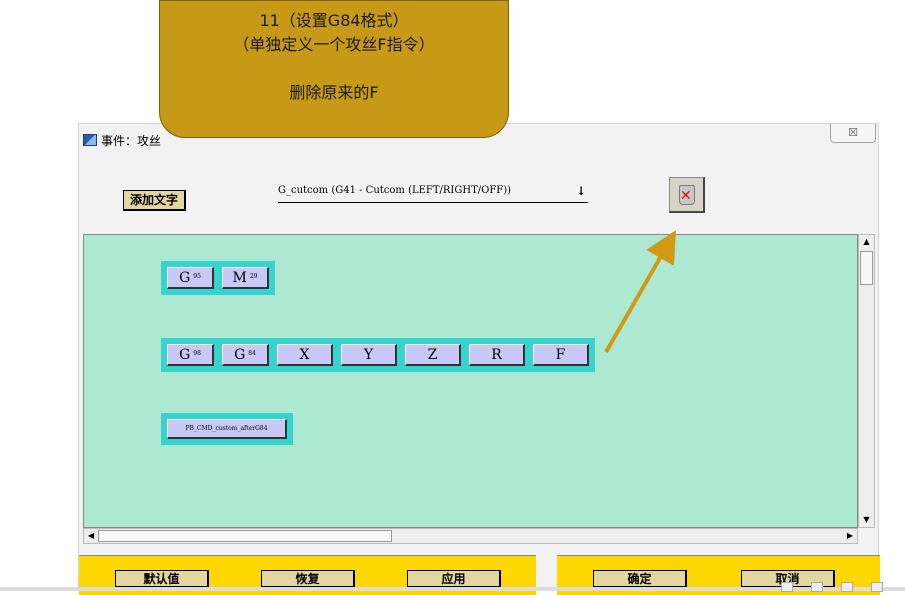 Image resolution: width=905 pixels, height=595 pixels. Describe the element at coordinates (190, 278) in the screenshot. I see `word-g95: G 95` at that location.